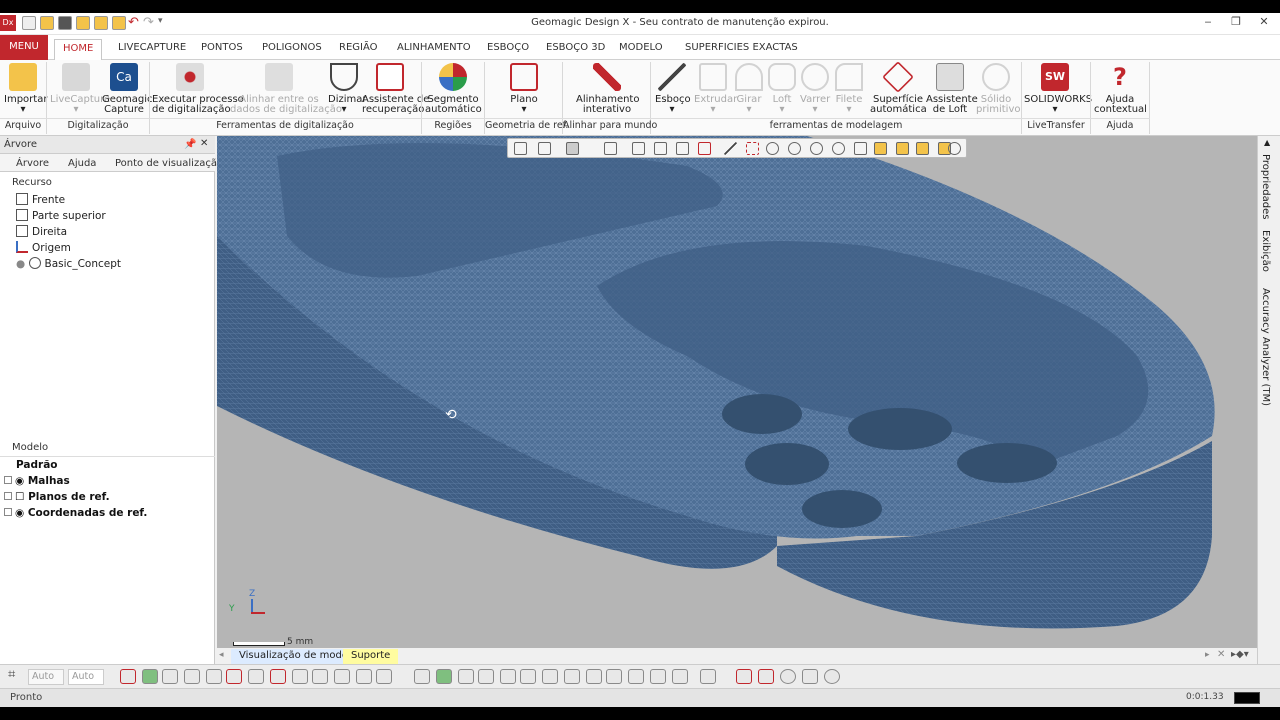 The image size is (1280, 720). What do you see at coordinates (524, 89) in the screenshot?
I see `plane-button: Plano ▾` at bounding box center [524, 89].